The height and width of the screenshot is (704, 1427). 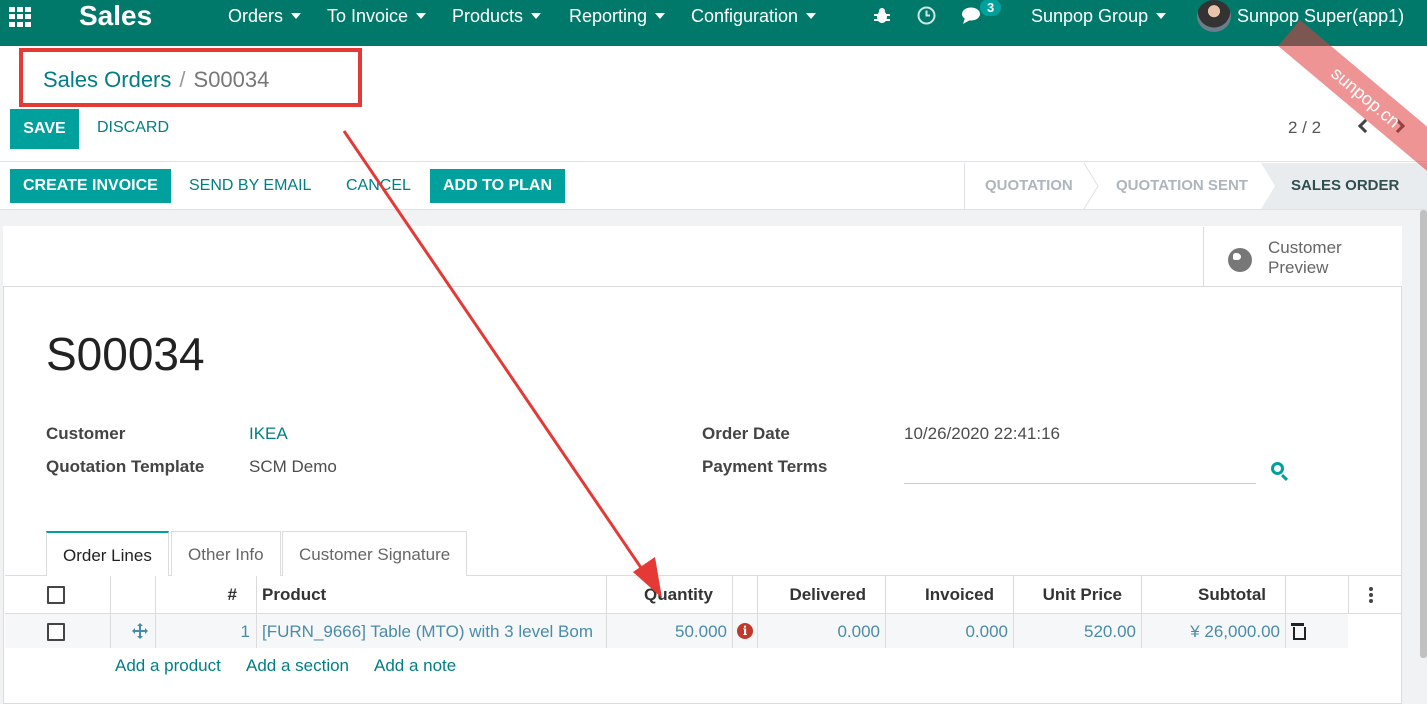 I want to click on save-button: SAVE, so click(x=44, y=129).